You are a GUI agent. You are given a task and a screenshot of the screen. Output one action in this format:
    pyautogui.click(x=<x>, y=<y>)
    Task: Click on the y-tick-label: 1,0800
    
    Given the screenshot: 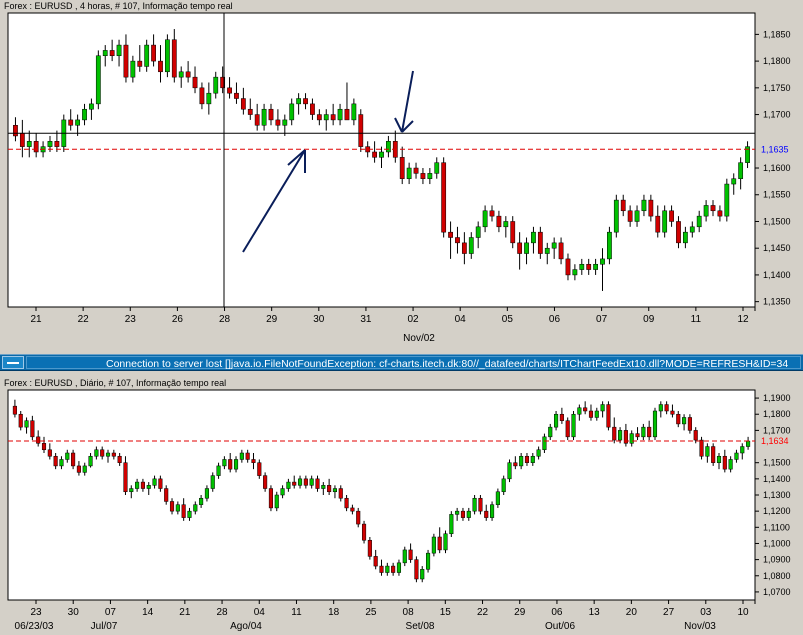 What is the action you would take?
    pyautogui.click(x=777, y=576)
    